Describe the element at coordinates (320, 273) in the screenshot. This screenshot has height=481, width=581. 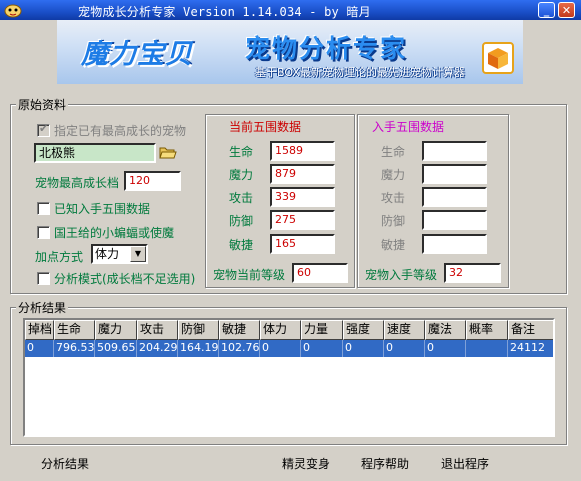
I see `current-level-field: 60` at that location.